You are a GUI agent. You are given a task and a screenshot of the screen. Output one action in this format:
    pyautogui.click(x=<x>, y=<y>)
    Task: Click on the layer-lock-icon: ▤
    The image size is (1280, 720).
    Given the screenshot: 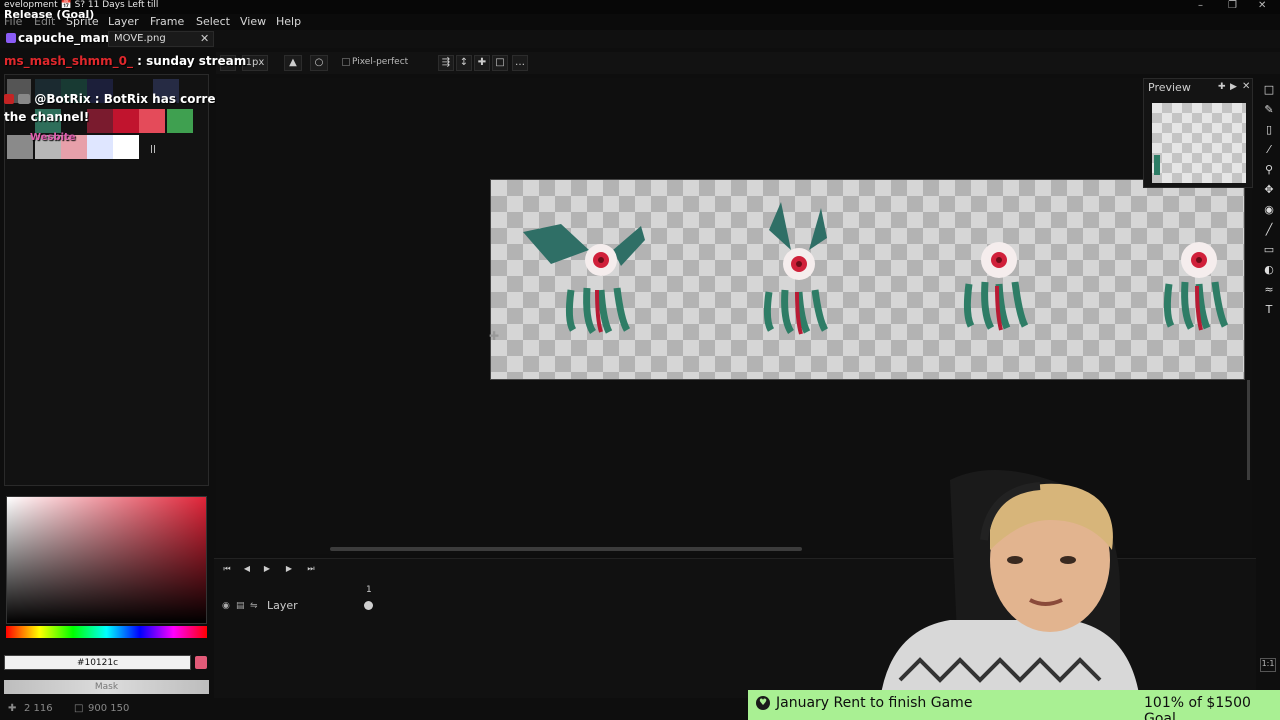 What is the action you would take?
    pyautogui.click(x=240, y=606)
    